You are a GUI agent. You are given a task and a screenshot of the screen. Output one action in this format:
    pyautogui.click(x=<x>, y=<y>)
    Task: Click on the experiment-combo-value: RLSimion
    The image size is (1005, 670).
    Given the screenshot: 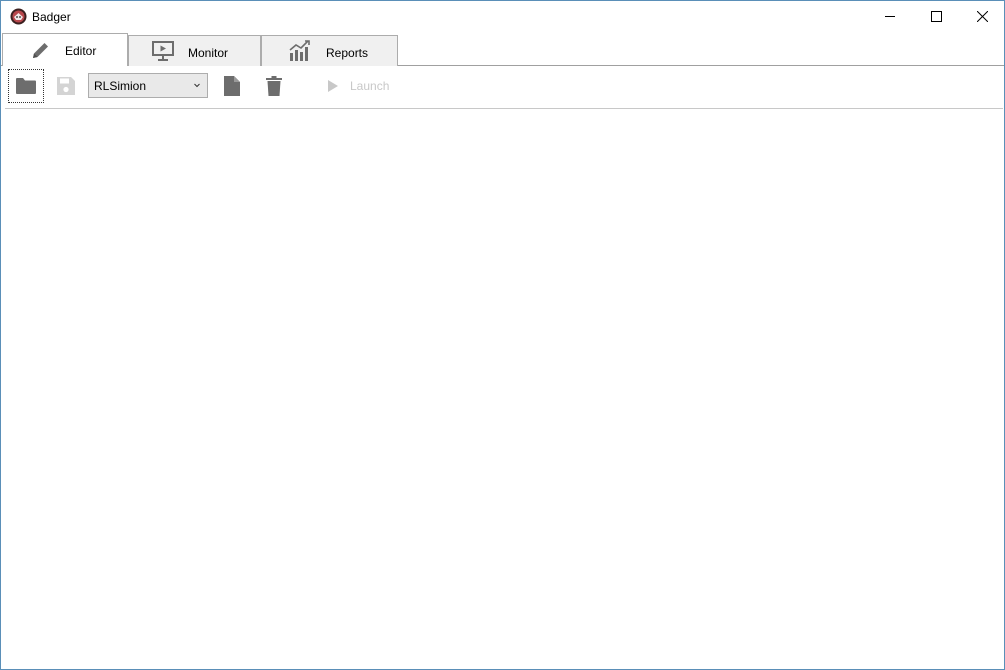 What is the action you would take?
    pyautogui.click(x=120, y=86)
    